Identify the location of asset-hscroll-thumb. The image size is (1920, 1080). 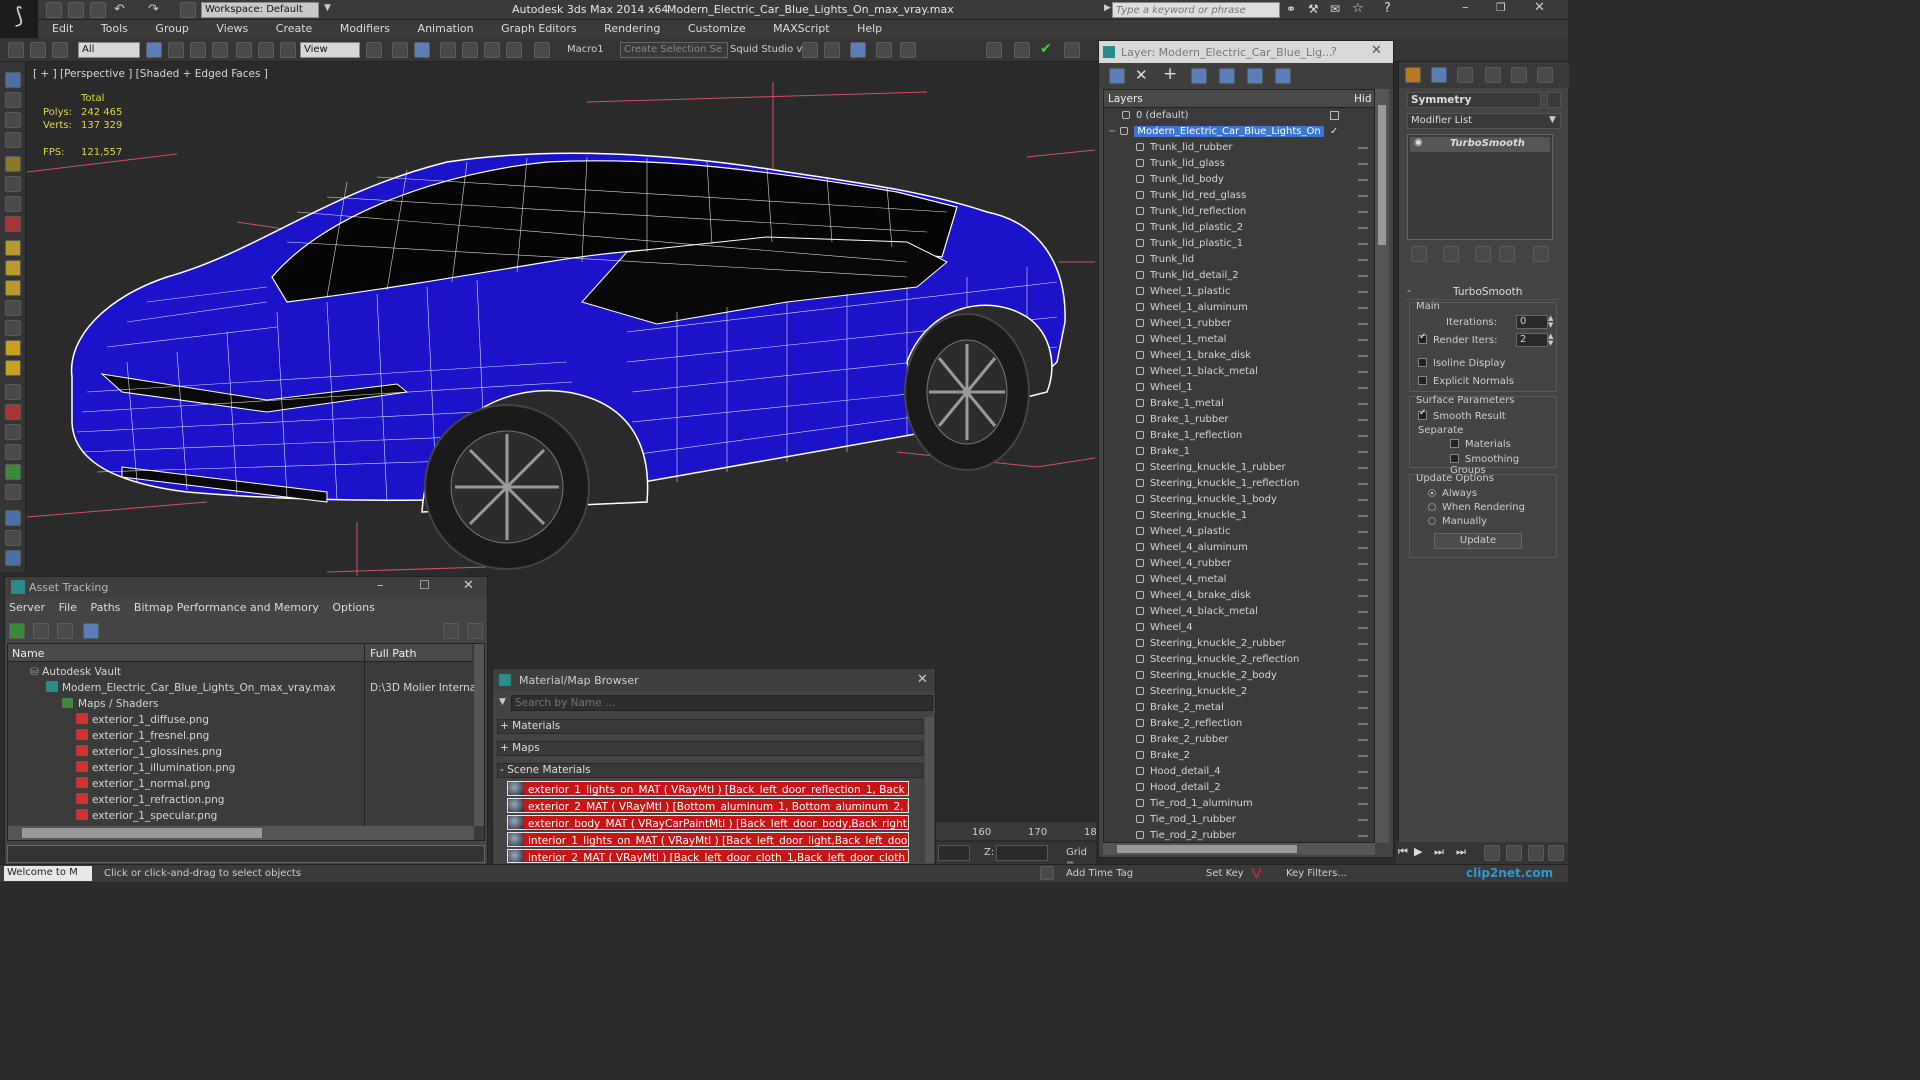
(142, 833).